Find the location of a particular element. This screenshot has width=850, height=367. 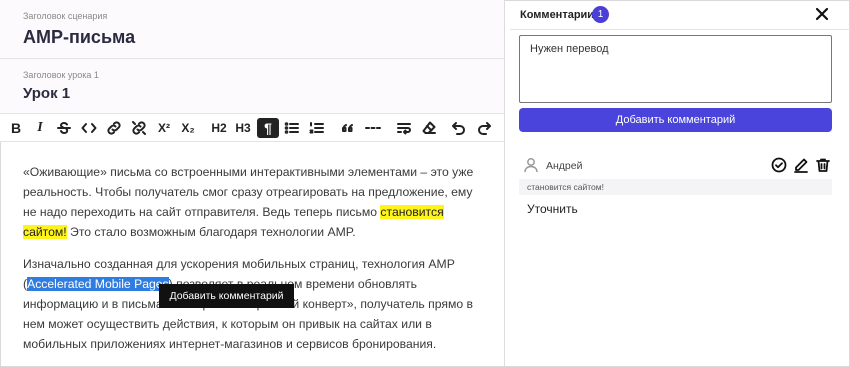

lesson-title: Урок 1 is located at coordinates (46, 93).